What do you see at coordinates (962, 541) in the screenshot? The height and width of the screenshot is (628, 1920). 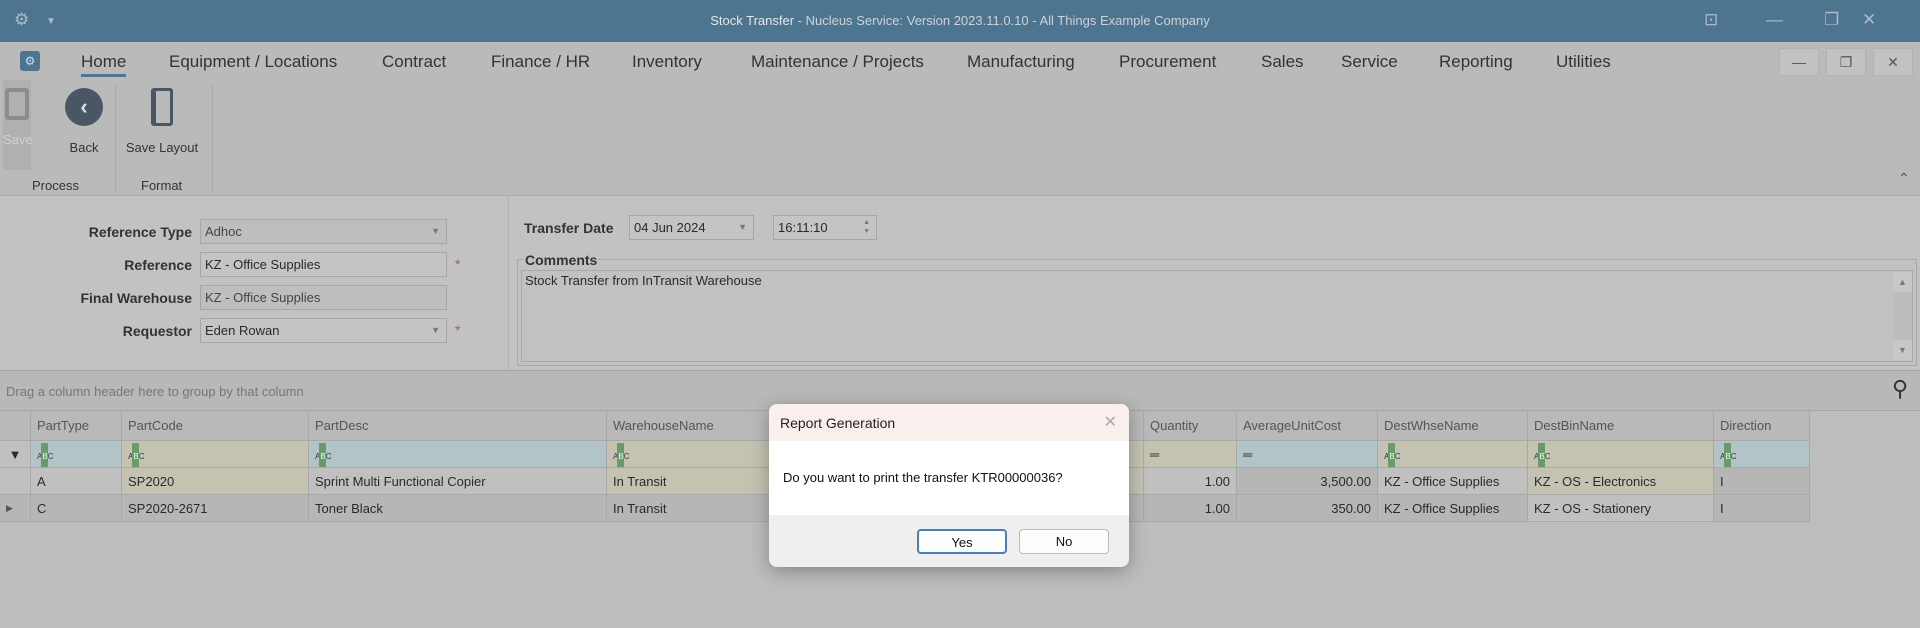 I see `yes-button: Yes` at bounding box center [962, 541].